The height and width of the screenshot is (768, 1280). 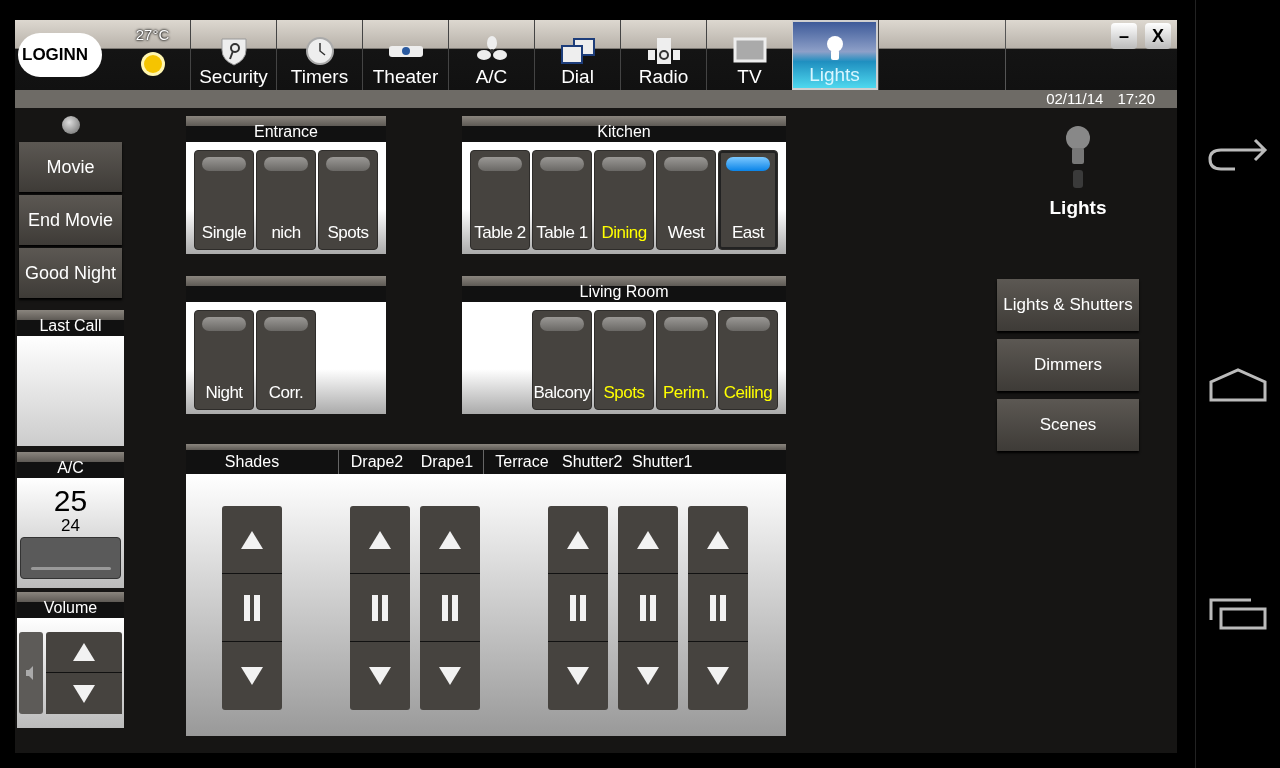 I want to click on scene-button: Movie, so click(x=70, y=167).